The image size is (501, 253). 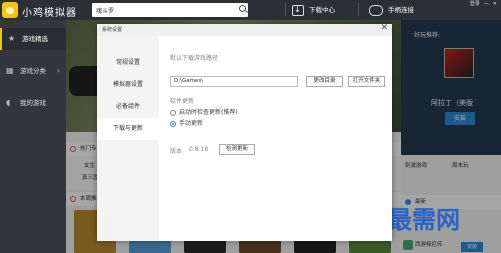 I want to click on chevron-right-icon: ›, so click(x=58, y=70).